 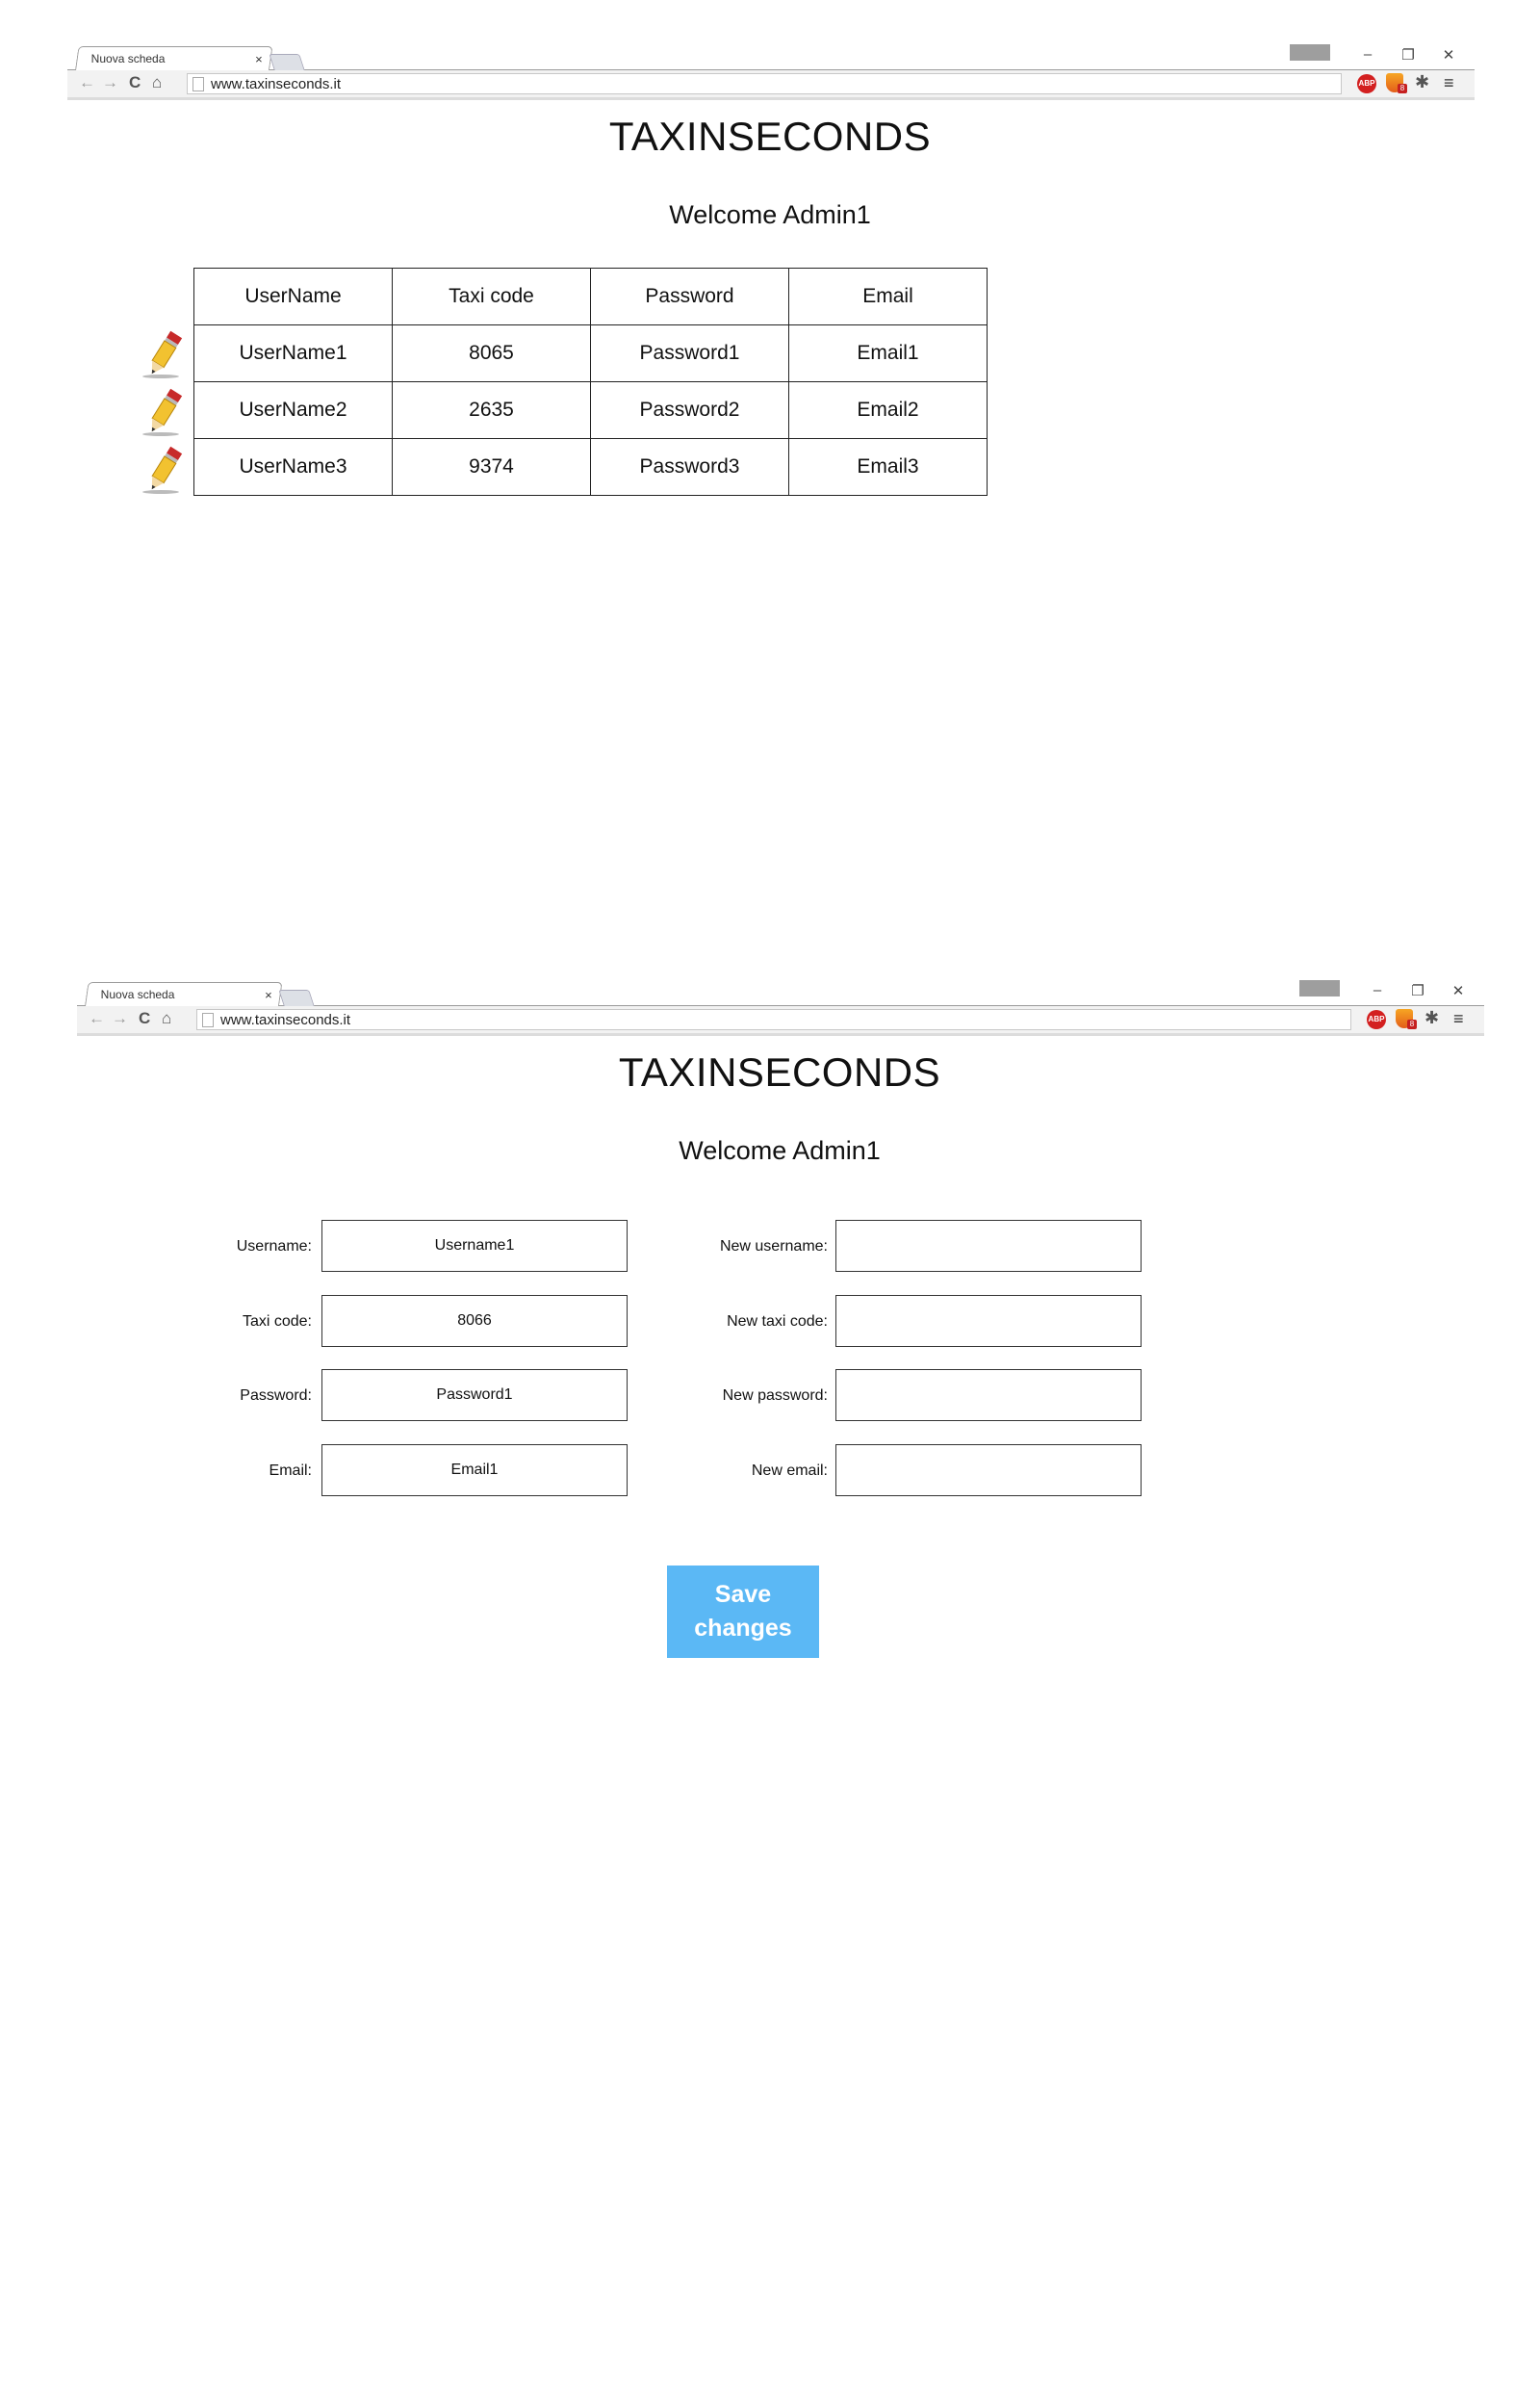 What do you see at coordinates (491, 296) in the screenshot?
I see `column-header-taxi-code: Taxi code` at bounding box center [491, 296].